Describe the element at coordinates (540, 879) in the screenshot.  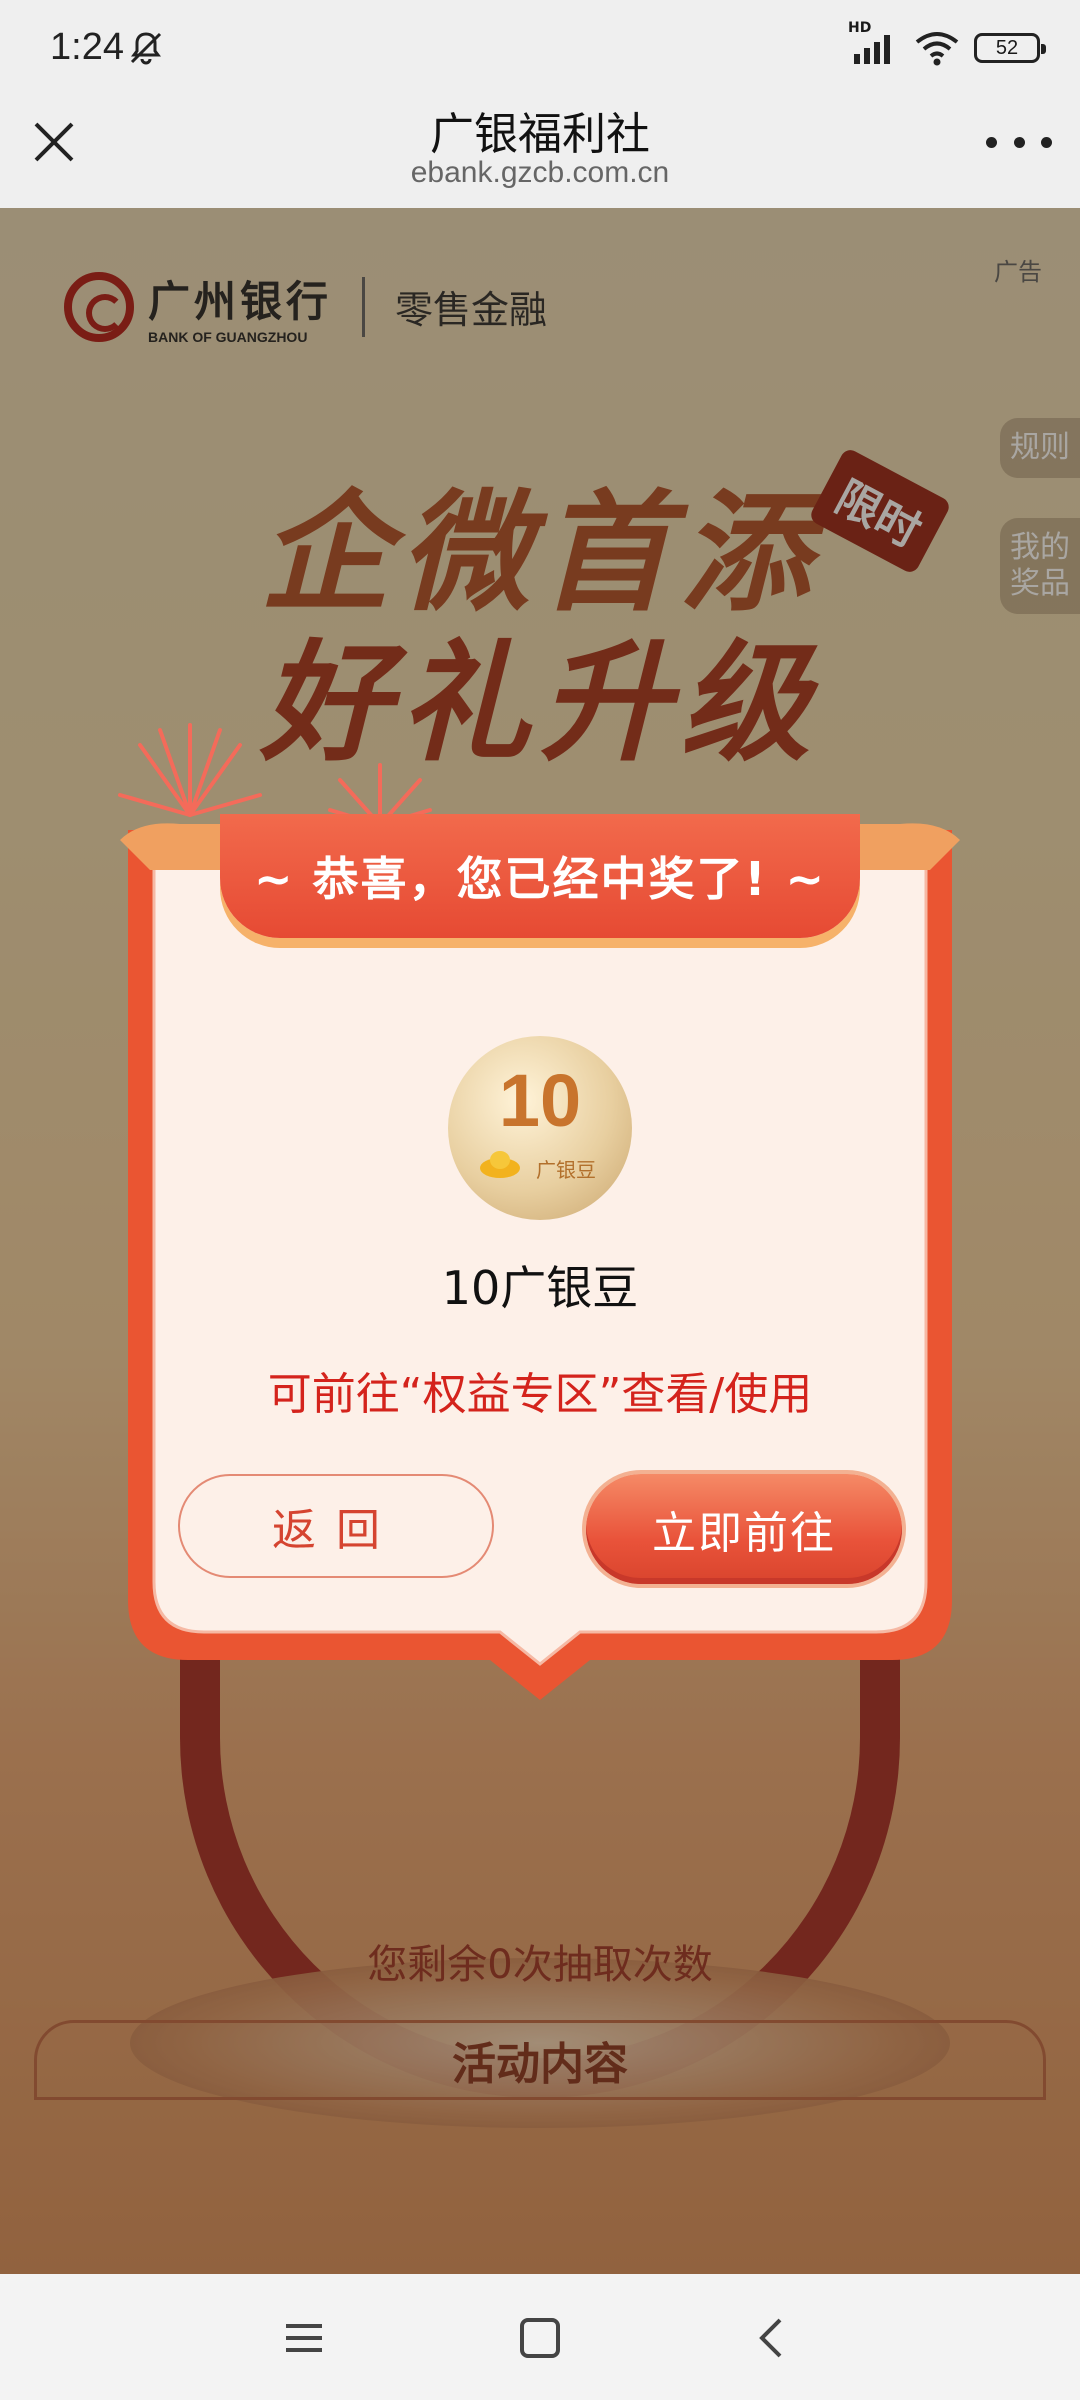
I see `congrats-text: ~ 恭喜，您已经中奖了! ~` at that location.